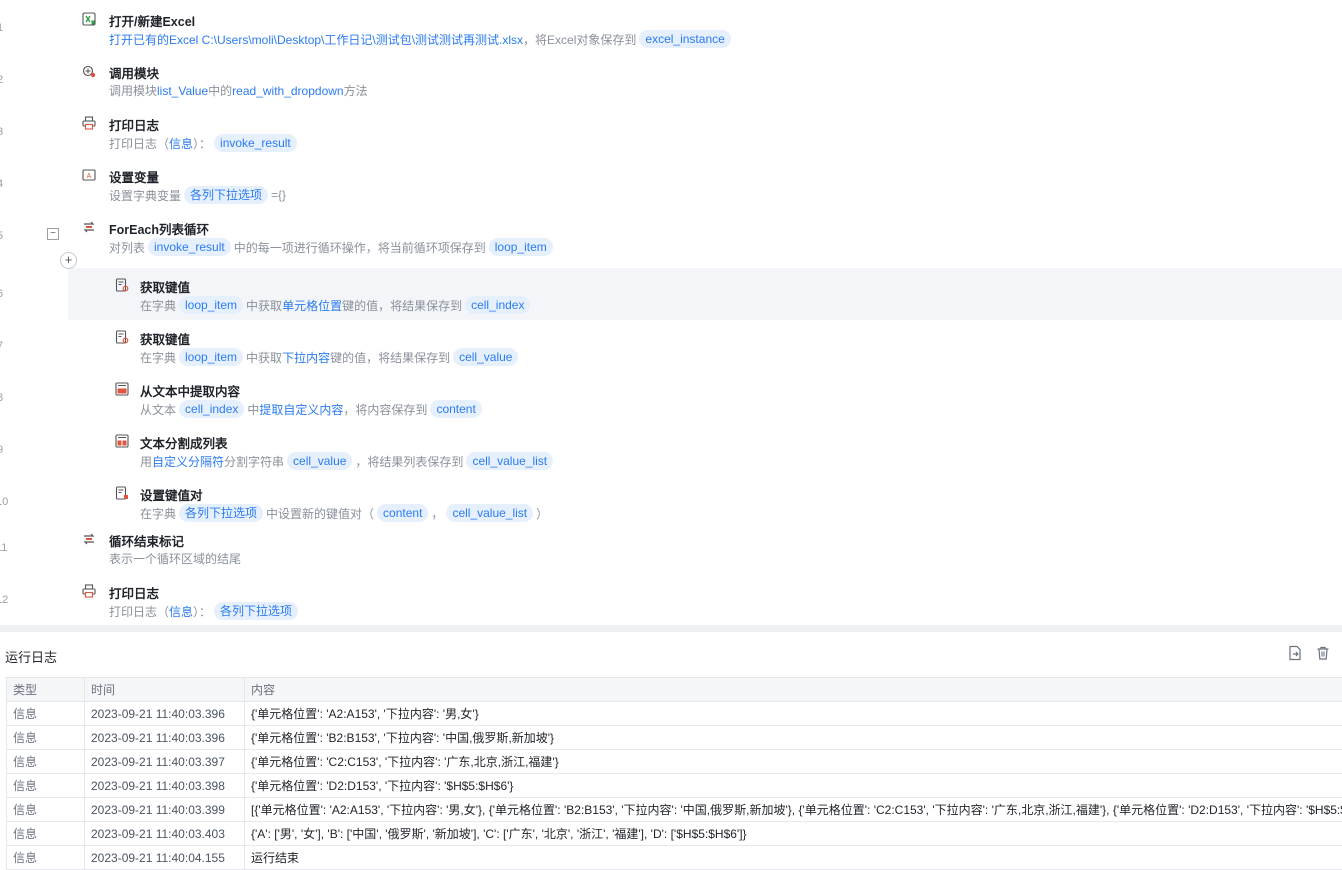 This screenshot has width=1342, height=870. Describe the element at coordinates (190, 390) in the screenshot. I see `step-title: 从文本中提取内容` at that location.